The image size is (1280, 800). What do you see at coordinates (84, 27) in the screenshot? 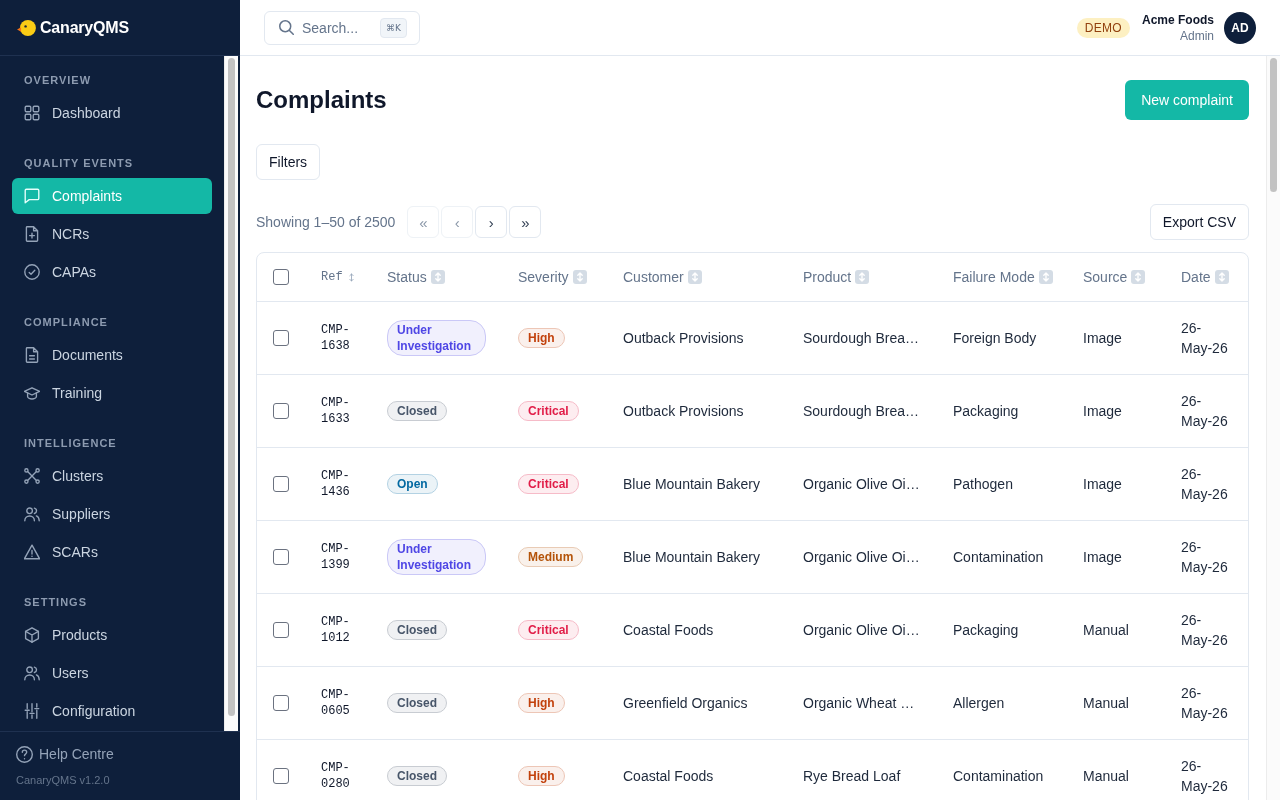
I see `brand-name: CanaryQMS` at bounding box center [84, 27].